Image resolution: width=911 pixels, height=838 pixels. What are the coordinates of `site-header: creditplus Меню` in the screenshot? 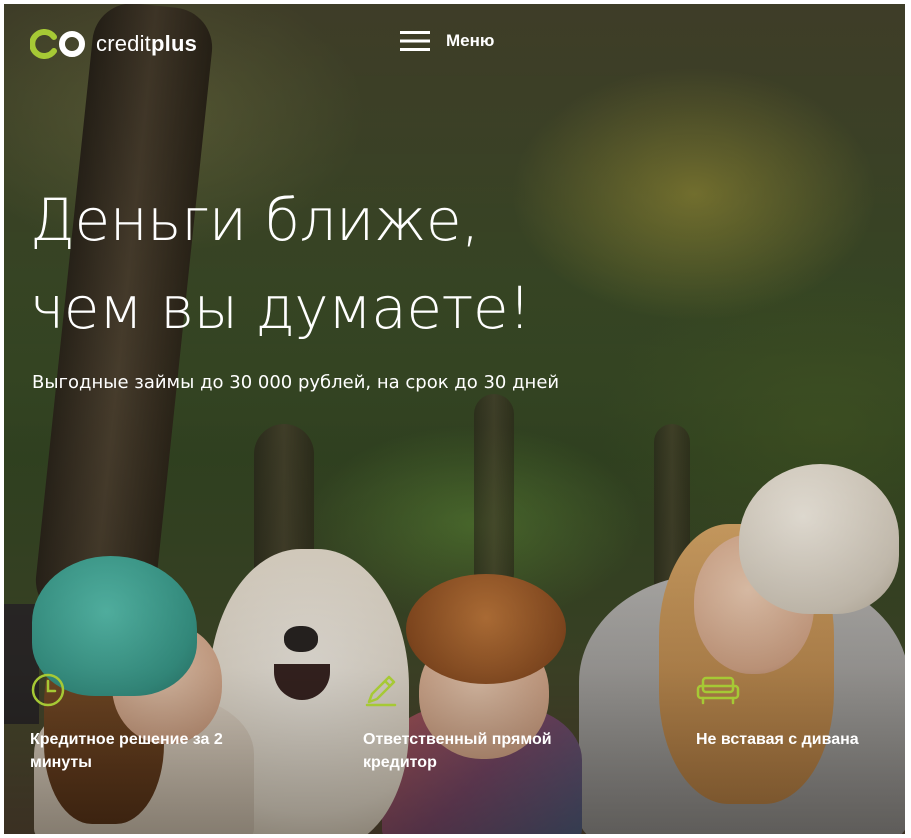 It's located at (455, 40).